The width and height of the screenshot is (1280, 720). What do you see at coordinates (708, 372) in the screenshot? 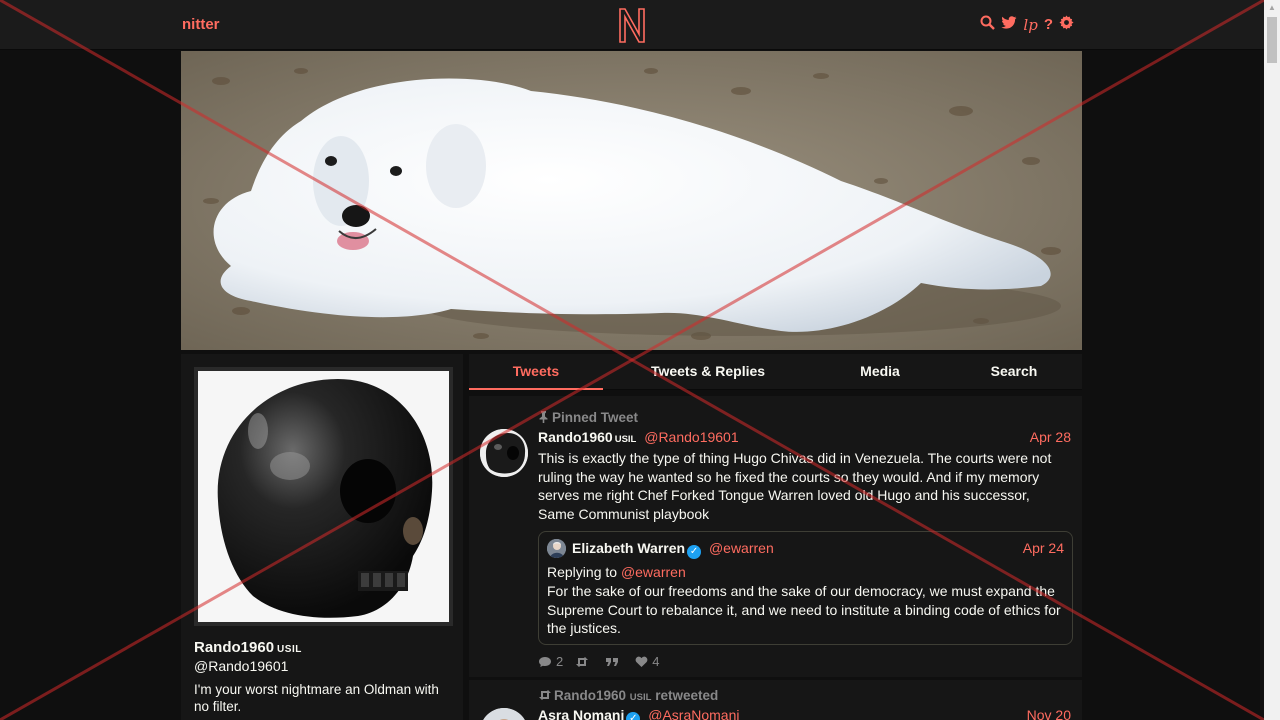
I see `tab-tweets-replies: Tweets & Replies` at bounding box center [708, 372].